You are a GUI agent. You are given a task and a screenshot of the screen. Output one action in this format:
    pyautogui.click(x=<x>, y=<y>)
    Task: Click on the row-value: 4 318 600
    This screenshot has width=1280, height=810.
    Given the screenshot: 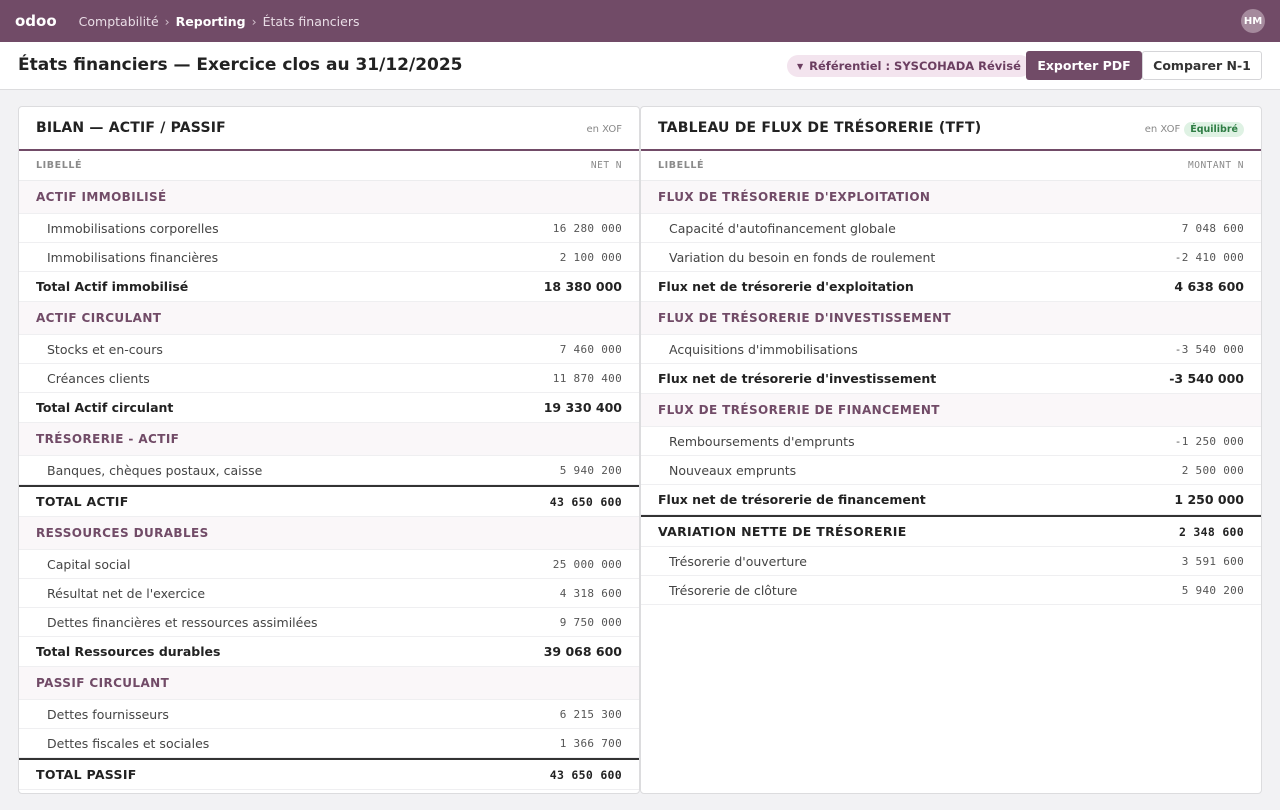 What is the action you would take?
    pyautogui.click(x=590, y=593)
    